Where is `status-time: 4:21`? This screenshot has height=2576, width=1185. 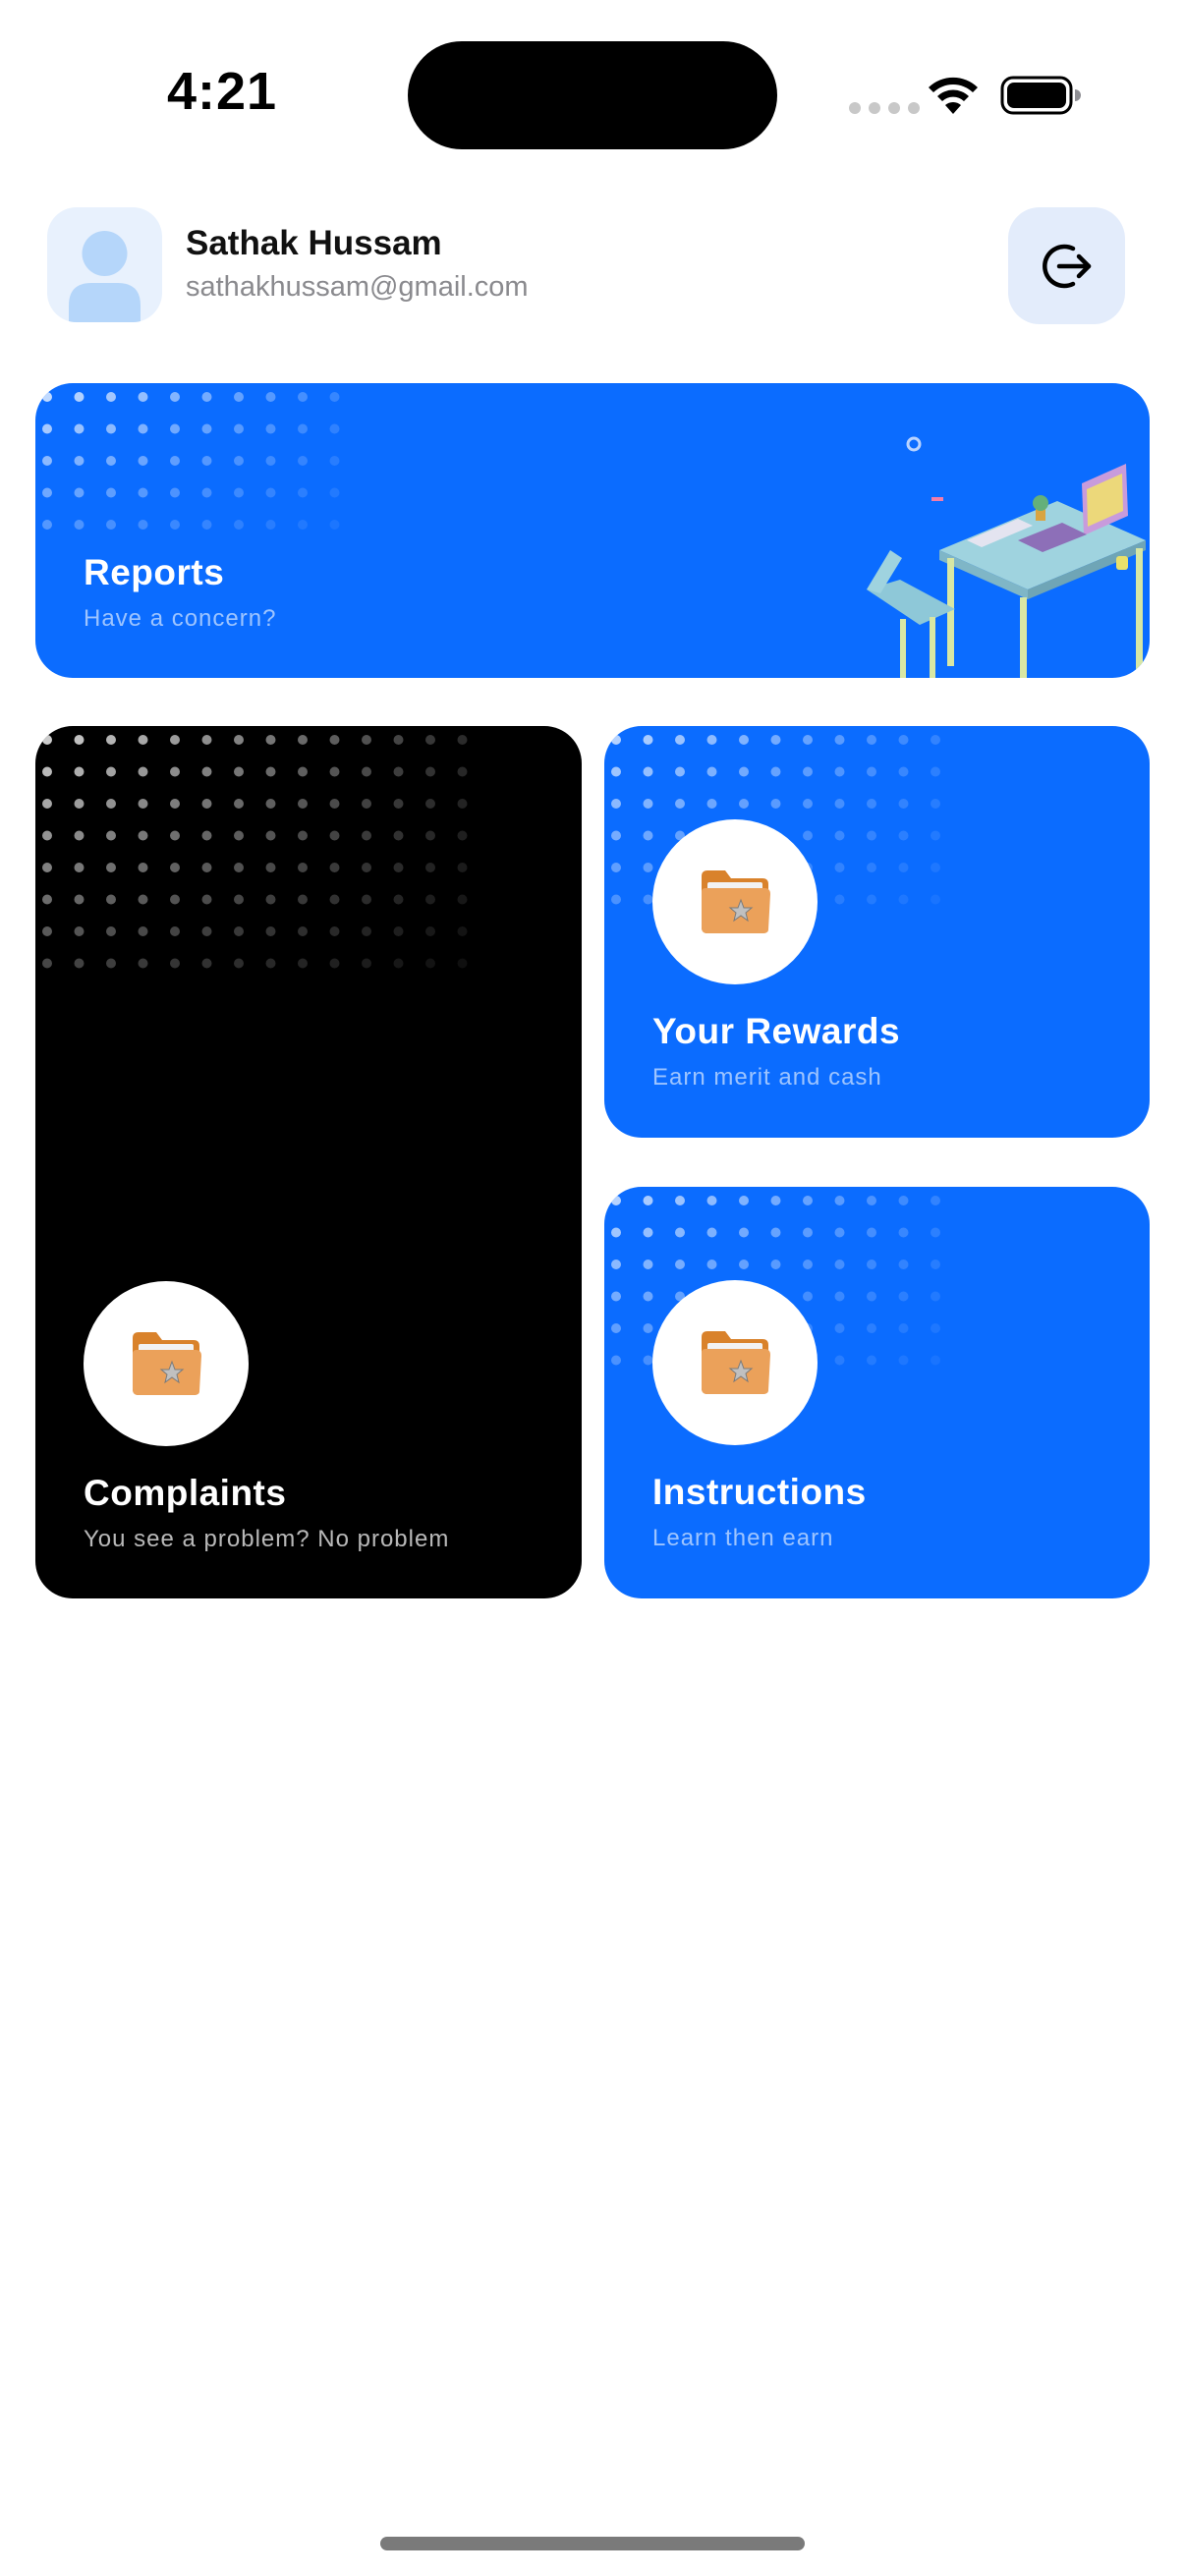 status-time: 4:21 is located at coordinates (223, 91).